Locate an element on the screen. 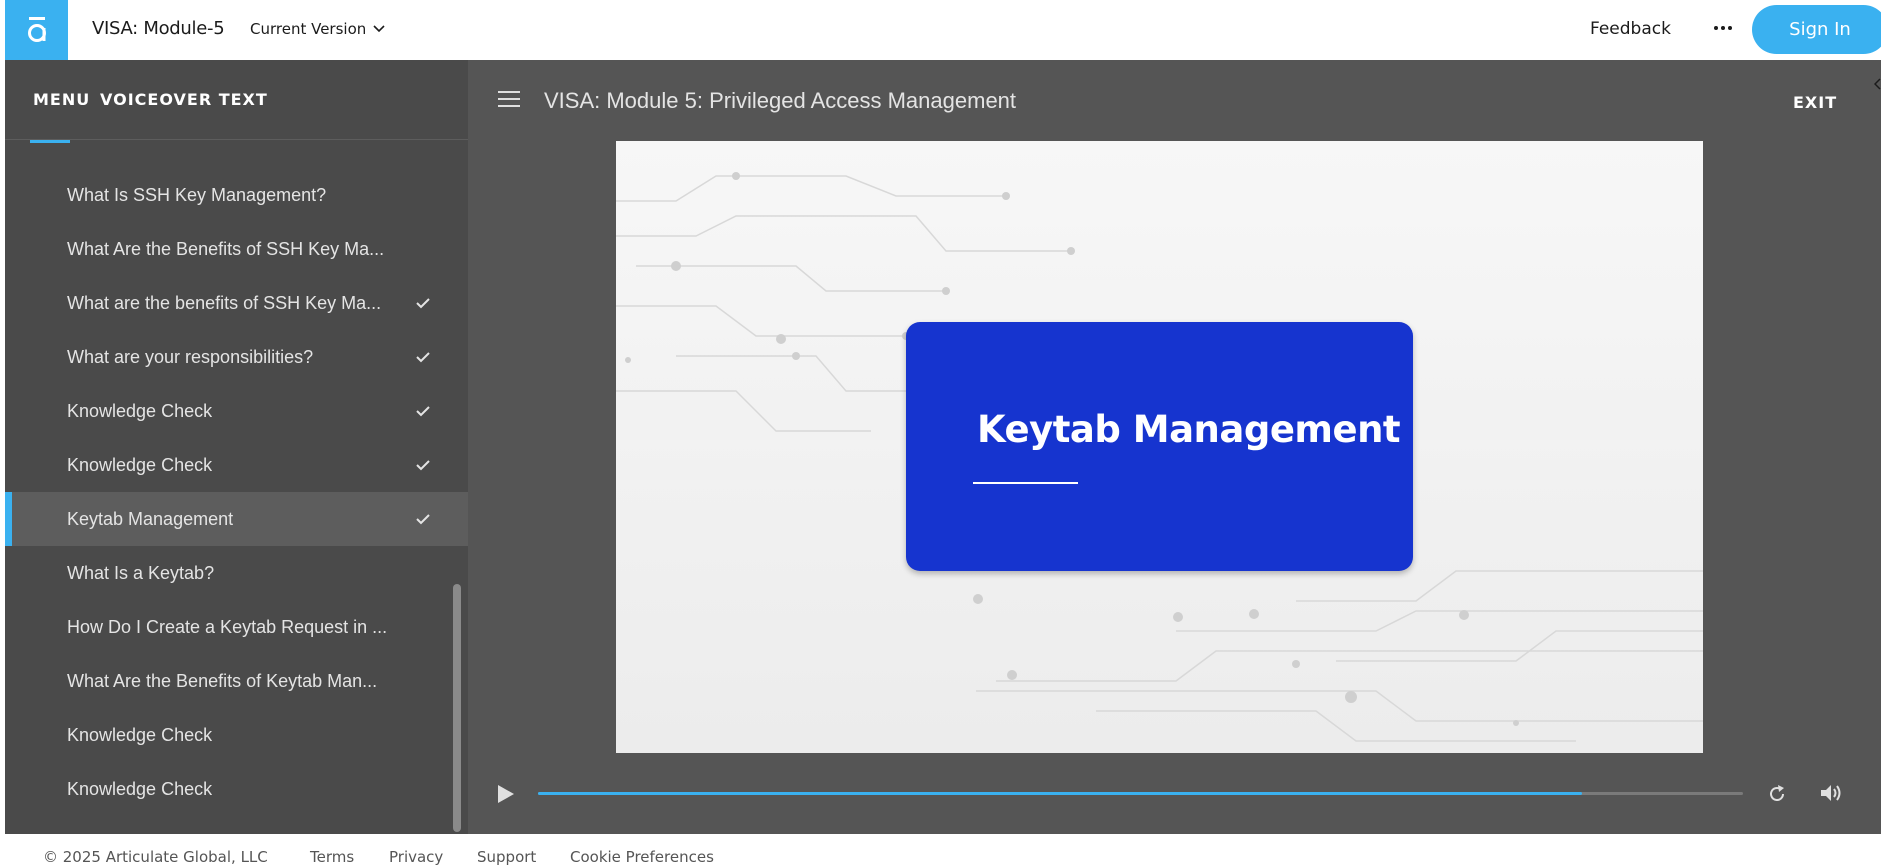 The height and width of the screenshot is (866, 1881). course-title: VISA: Module-5 is located at coordinates (158, 28).